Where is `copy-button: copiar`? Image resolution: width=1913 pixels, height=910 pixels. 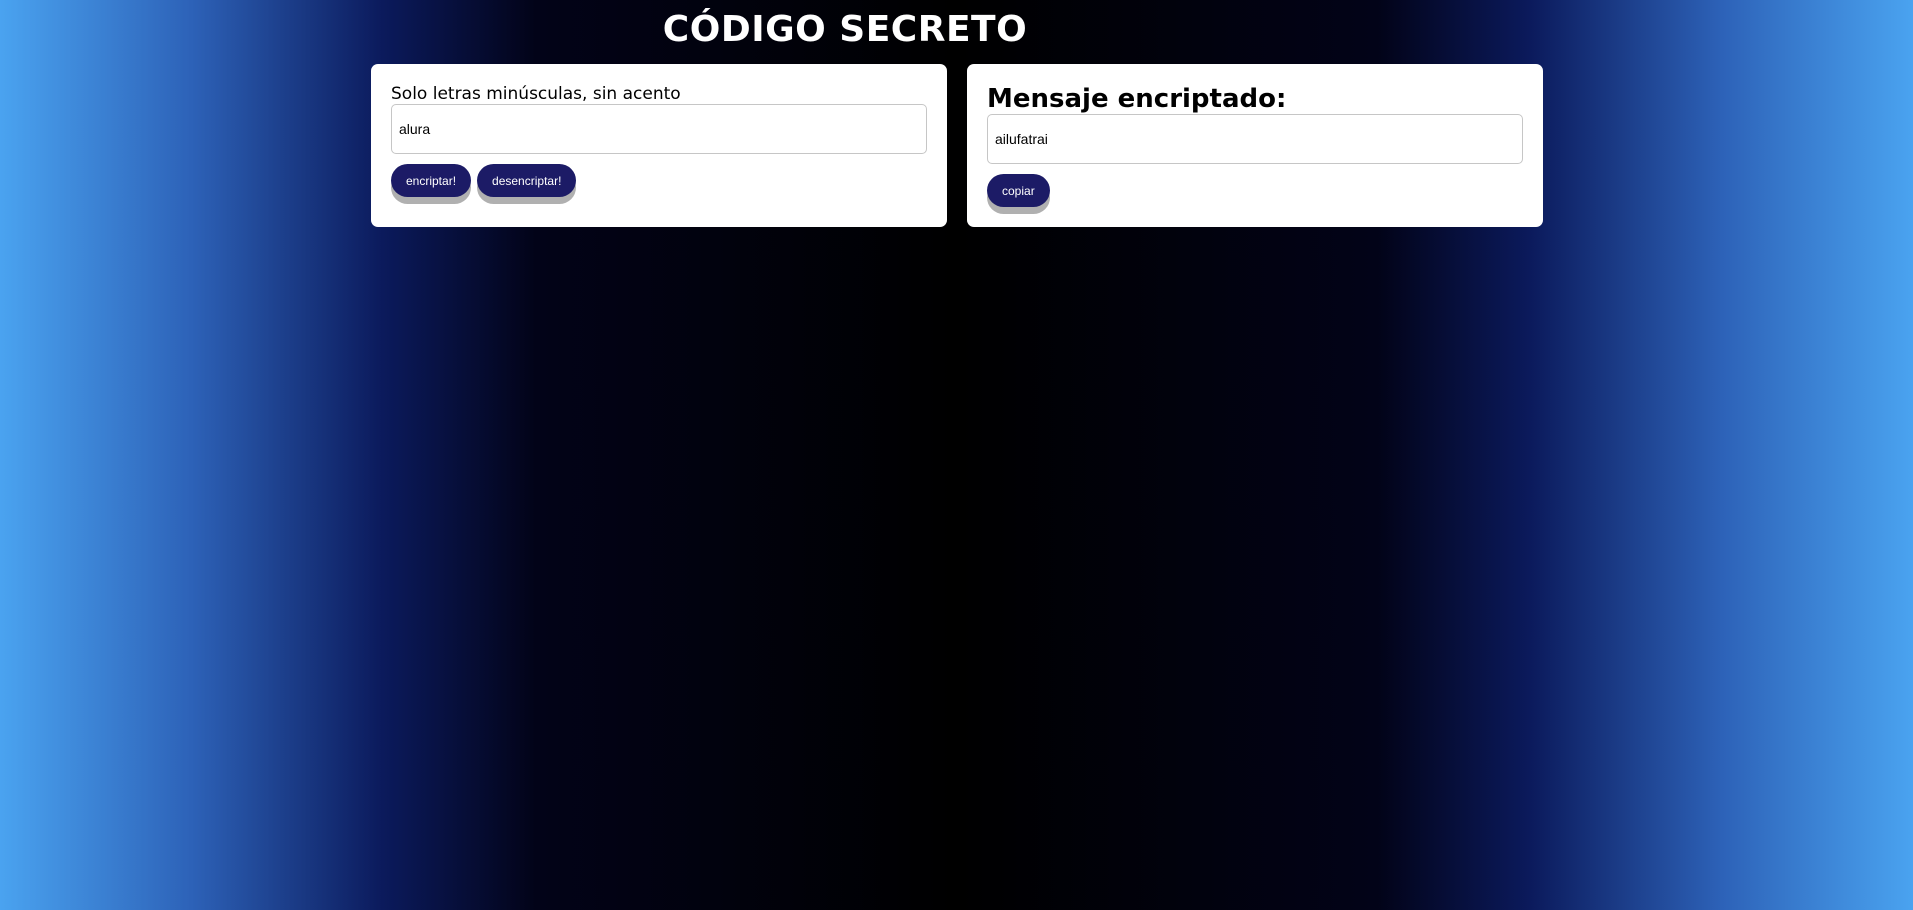
copy-button: copiar is located at coordinates (1018, 190).